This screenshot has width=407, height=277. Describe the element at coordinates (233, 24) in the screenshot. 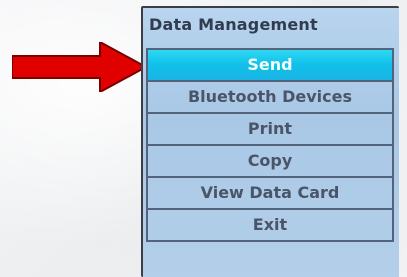

I see `menu-title: Data Management` at that location.